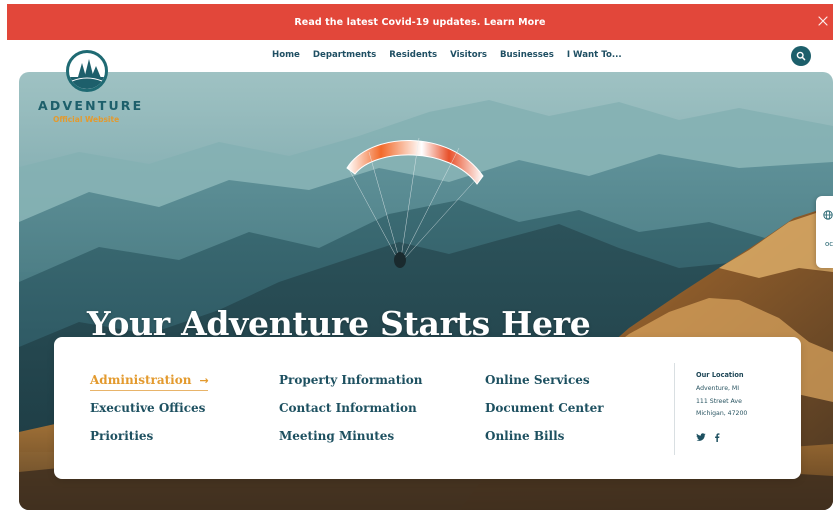  Describe the element at coordinates (91, 105) in the screenshot. I see `logo-name: ADVENTURE` at that location.